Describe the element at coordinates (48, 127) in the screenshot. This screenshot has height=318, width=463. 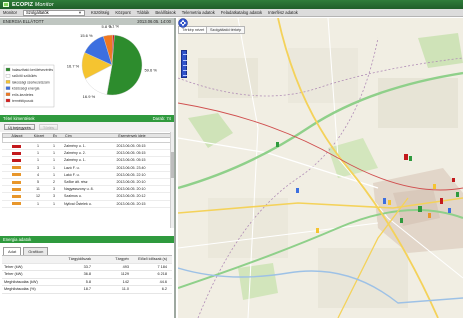
I see `delete-button: Törlés` at that location.